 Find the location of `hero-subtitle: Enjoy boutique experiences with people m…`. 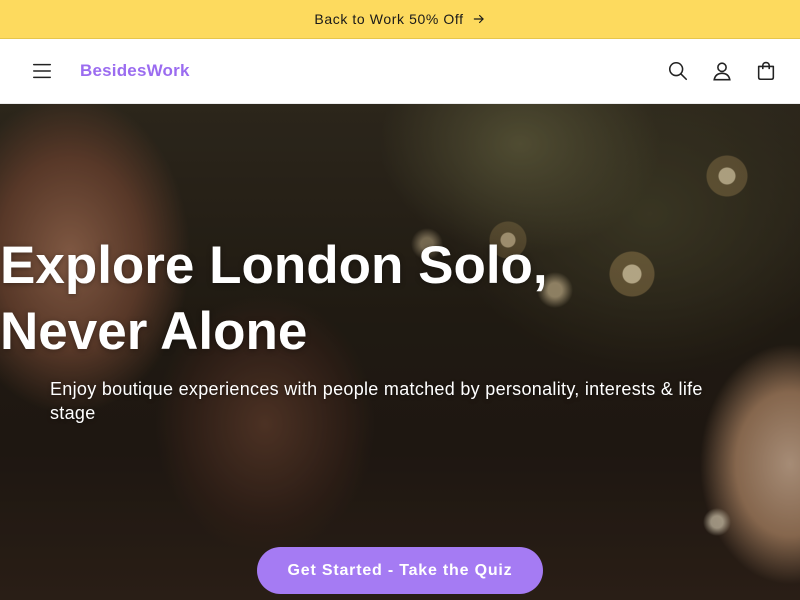

hero-subtitle: Enjoy boutique experiences with people m… is located at coordinates (376, 401).